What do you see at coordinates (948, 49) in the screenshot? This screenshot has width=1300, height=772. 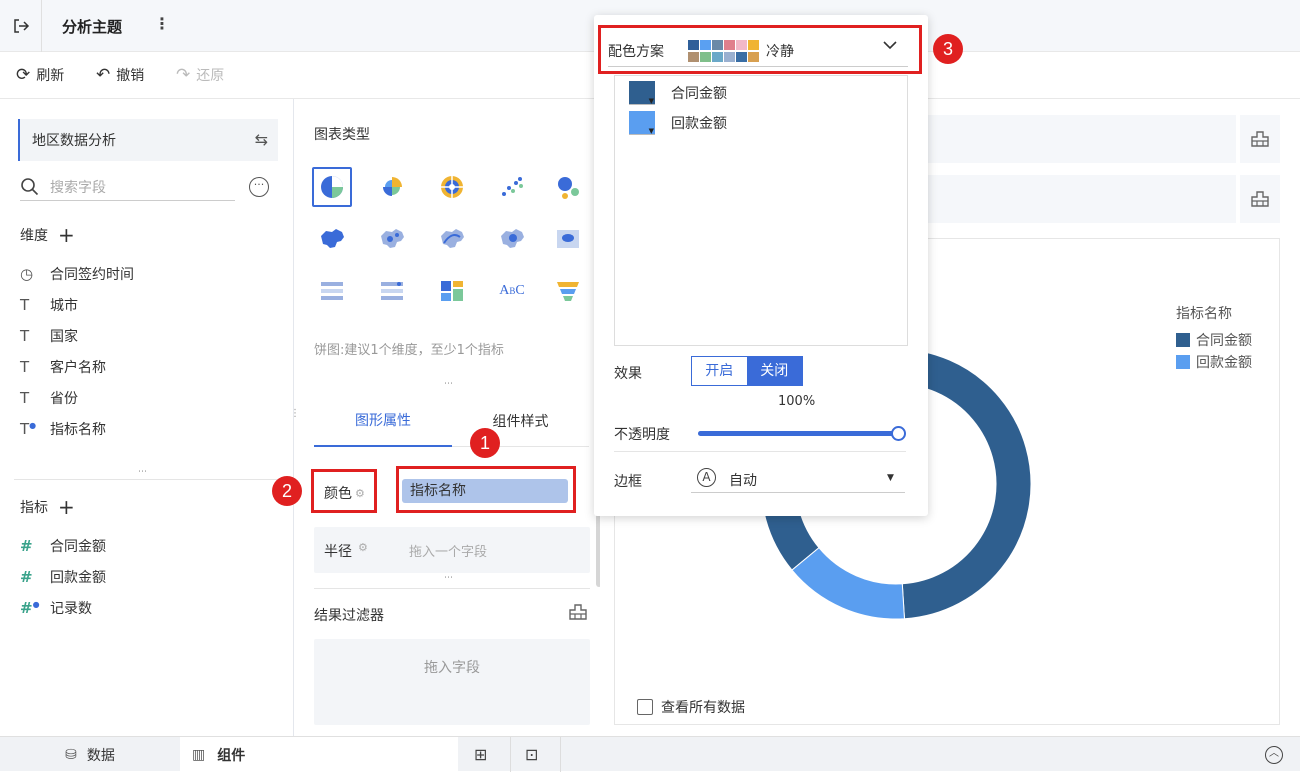 I see `annotation-badge-3: 3` at bounding box center [948, 49].